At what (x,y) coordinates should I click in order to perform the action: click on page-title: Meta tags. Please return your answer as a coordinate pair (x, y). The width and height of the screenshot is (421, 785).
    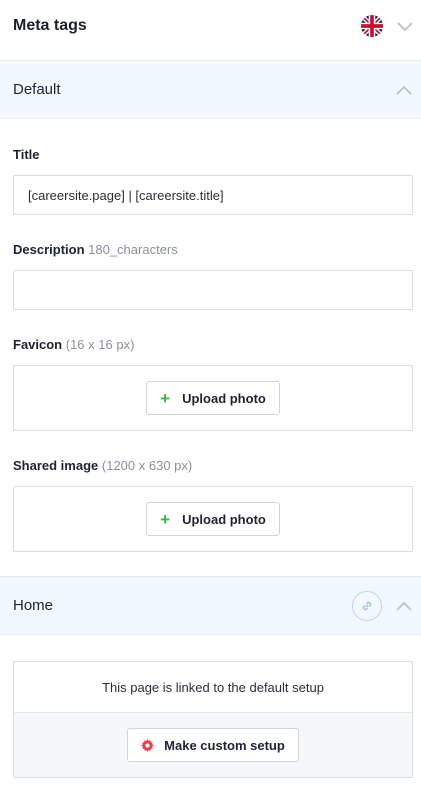
    Looking at the image, I should click on (50, 25).